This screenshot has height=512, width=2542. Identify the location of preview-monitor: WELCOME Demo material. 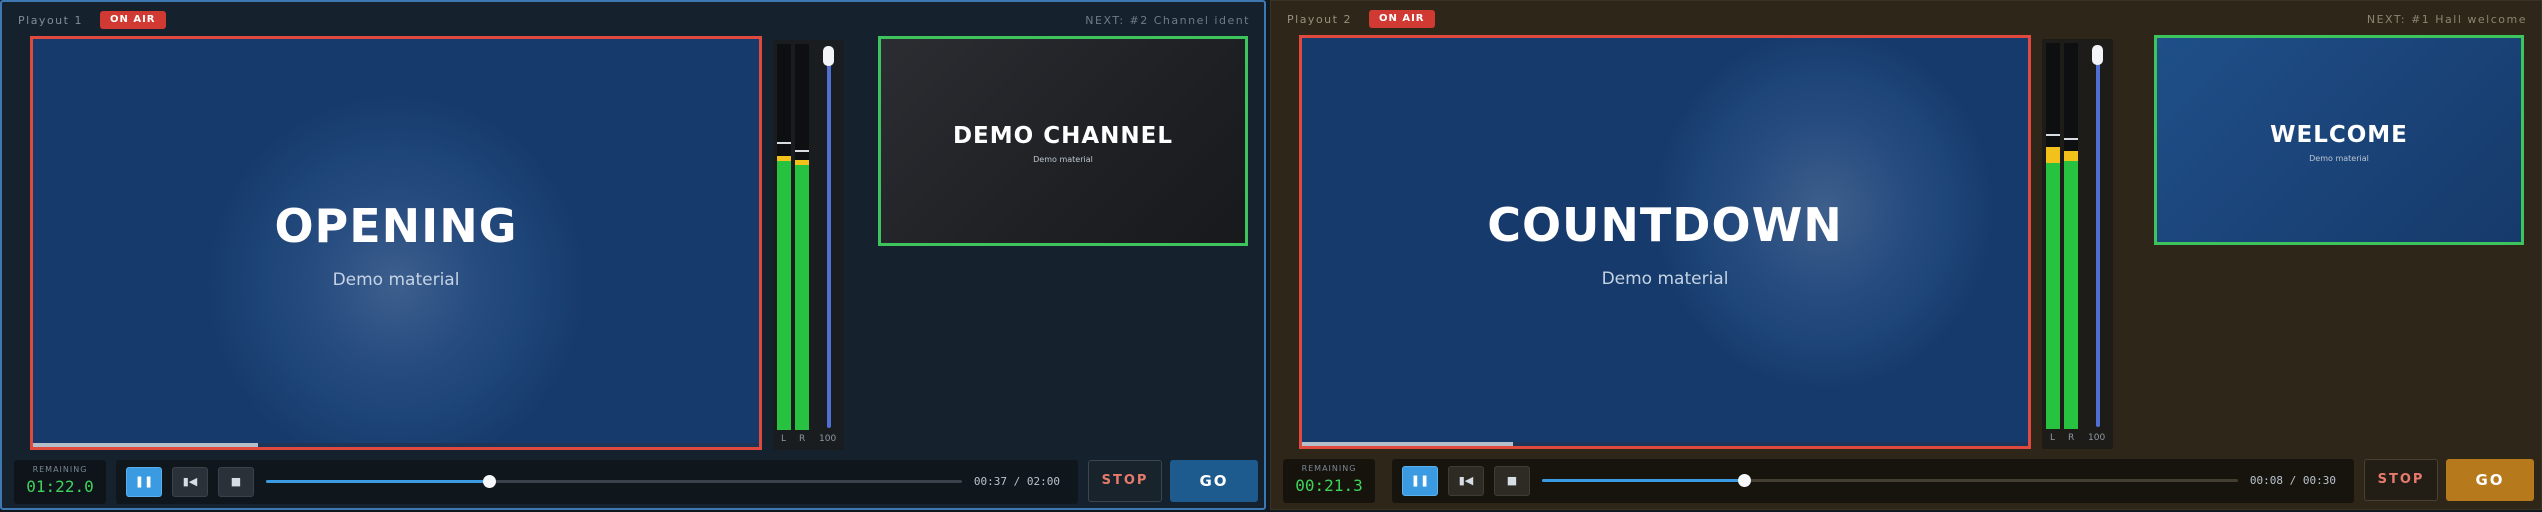
(2339, 140).